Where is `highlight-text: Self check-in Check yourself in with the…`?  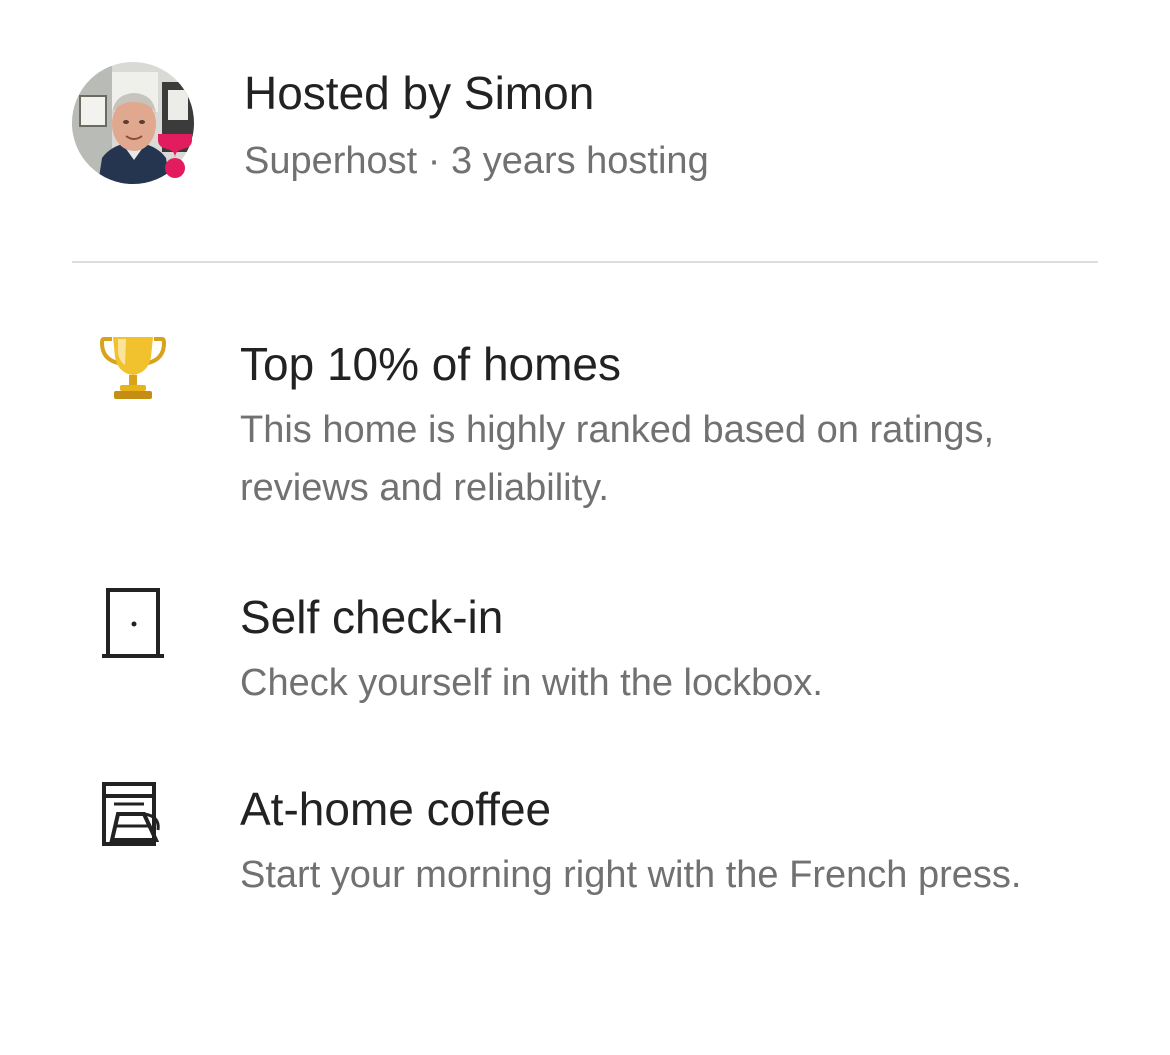
highlight-text: Self check-in Check yourself in with the… is located at coordinates (670, 650).